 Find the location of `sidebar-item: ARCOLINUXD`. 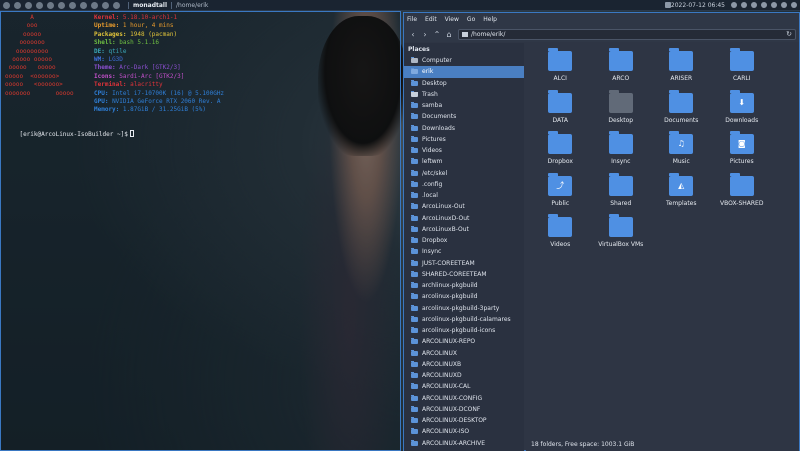

sidebar-item: ARCOLINUXD is located at coordinates (464, 375).